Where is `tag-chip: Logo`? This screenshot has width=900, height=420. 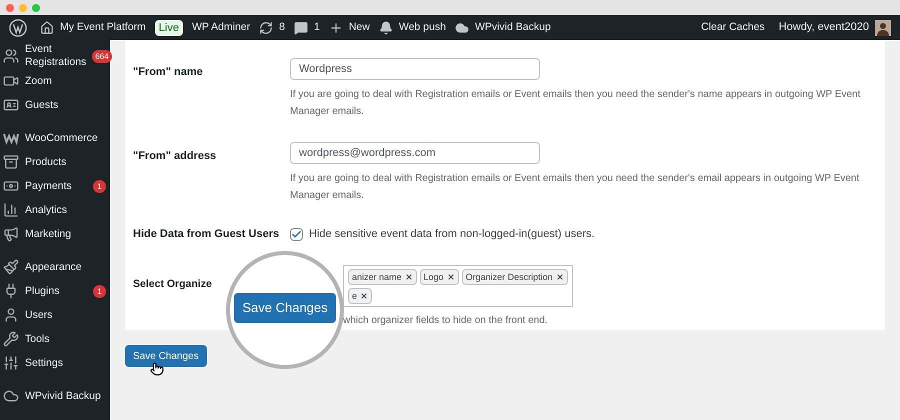
tag-chip: Logo is located at coordinates (439, 276).